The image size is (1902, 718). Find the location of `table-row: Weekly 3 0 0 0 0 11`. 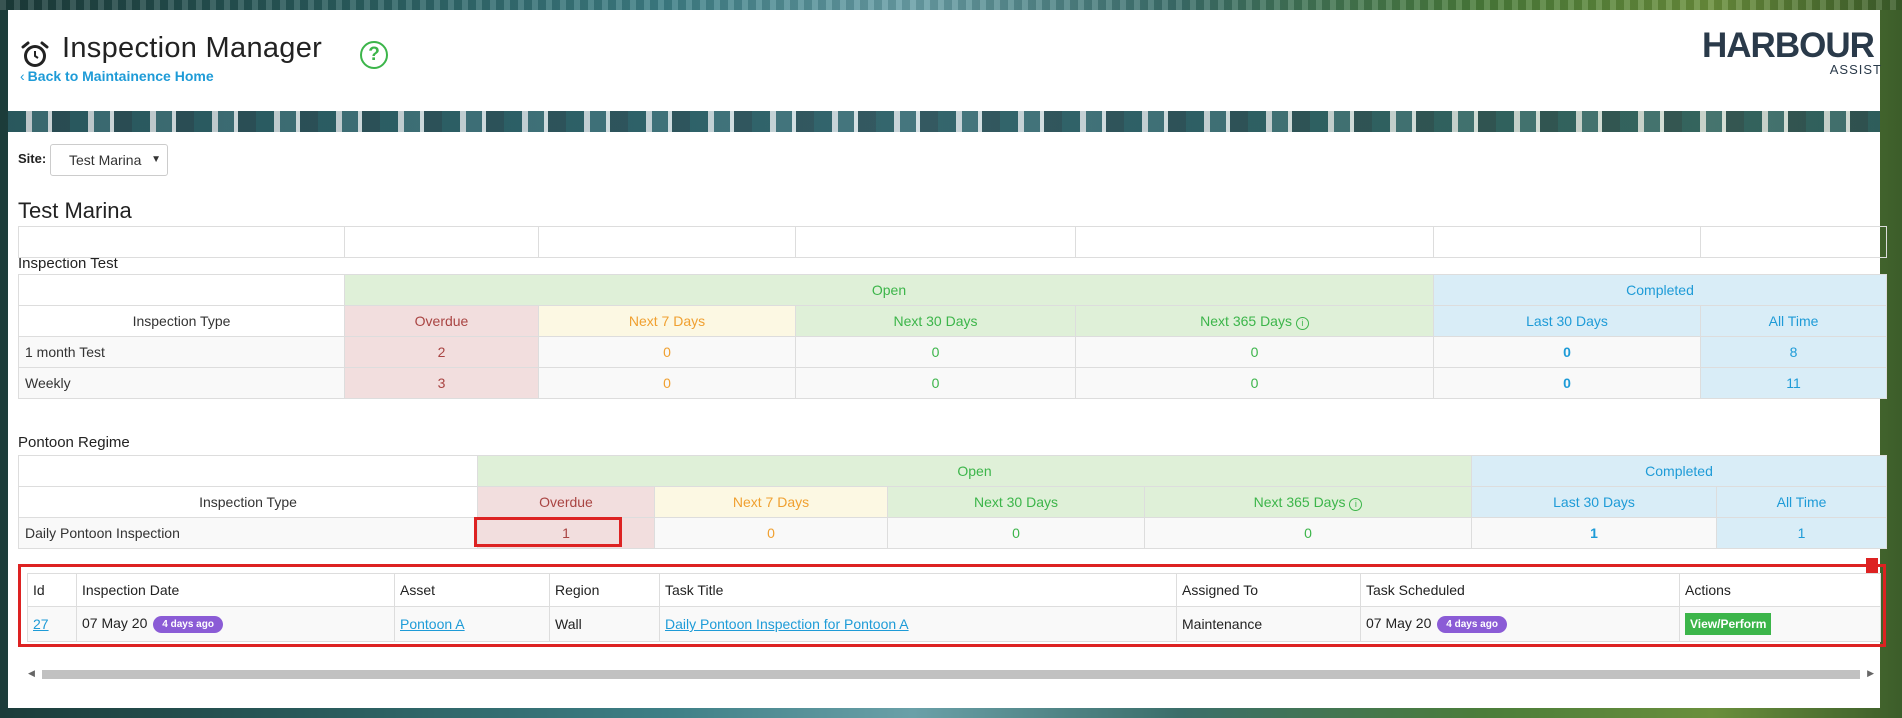

table-row: Weekly 3 0 0 0 0 11 is located at coordinates (953, 383).